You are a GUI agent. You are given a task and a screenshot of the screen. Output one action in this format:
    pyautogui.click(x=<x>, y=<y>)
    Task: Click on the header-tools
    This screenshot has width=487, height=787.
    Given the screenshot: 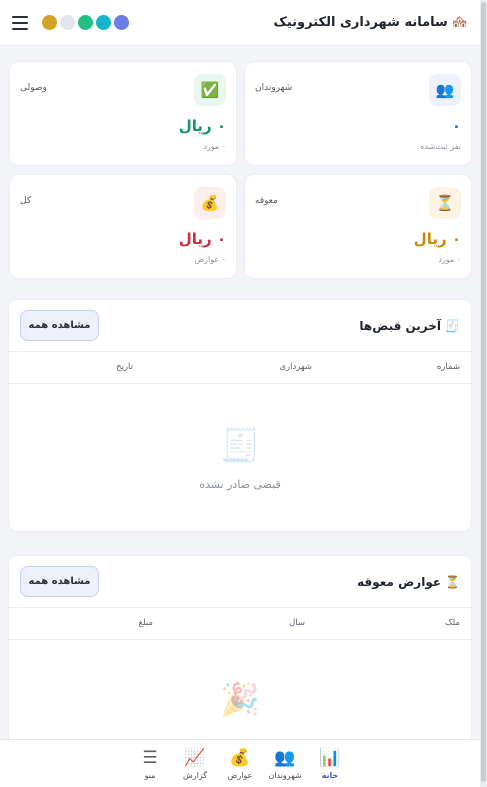 What is the action you would take?
    pyautogui.click(x=70, y=22)
    